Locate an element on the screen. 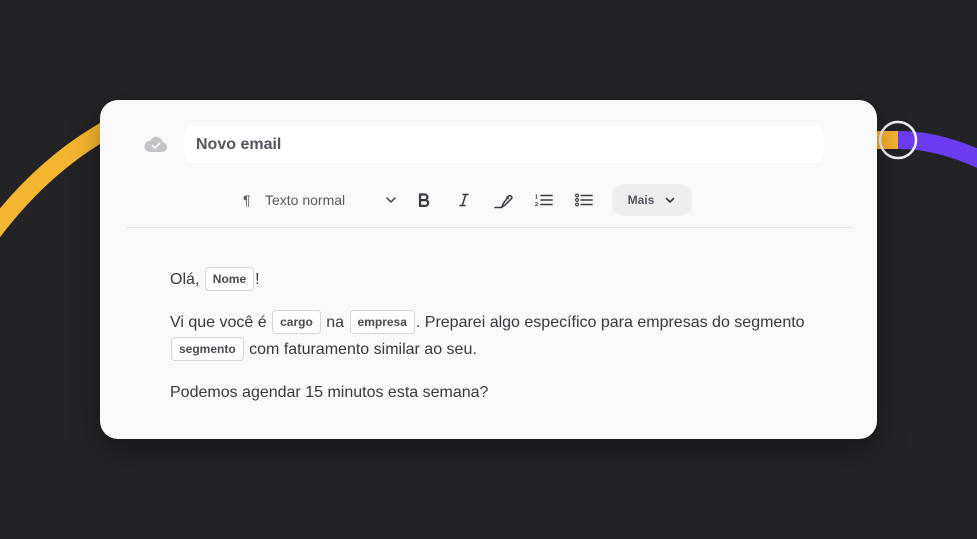 The width and height of the screenshot is (977, 539). svg-text: 2 is located at coordinates (536, 204).